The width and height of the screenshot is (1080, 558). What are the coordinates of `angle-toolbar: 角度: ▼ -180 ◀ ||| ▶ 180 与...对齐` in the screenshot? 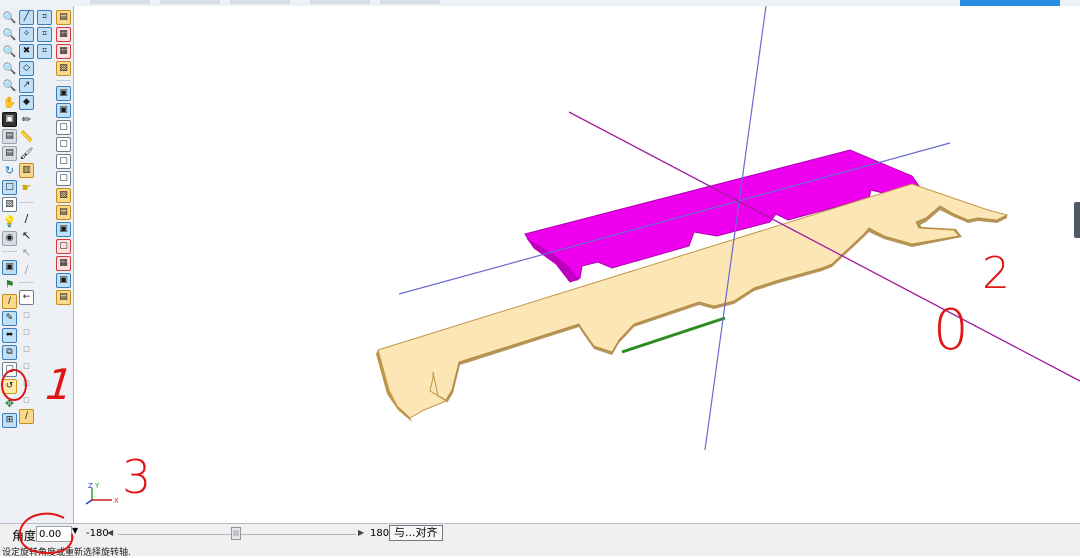 It's located at (540, 534).